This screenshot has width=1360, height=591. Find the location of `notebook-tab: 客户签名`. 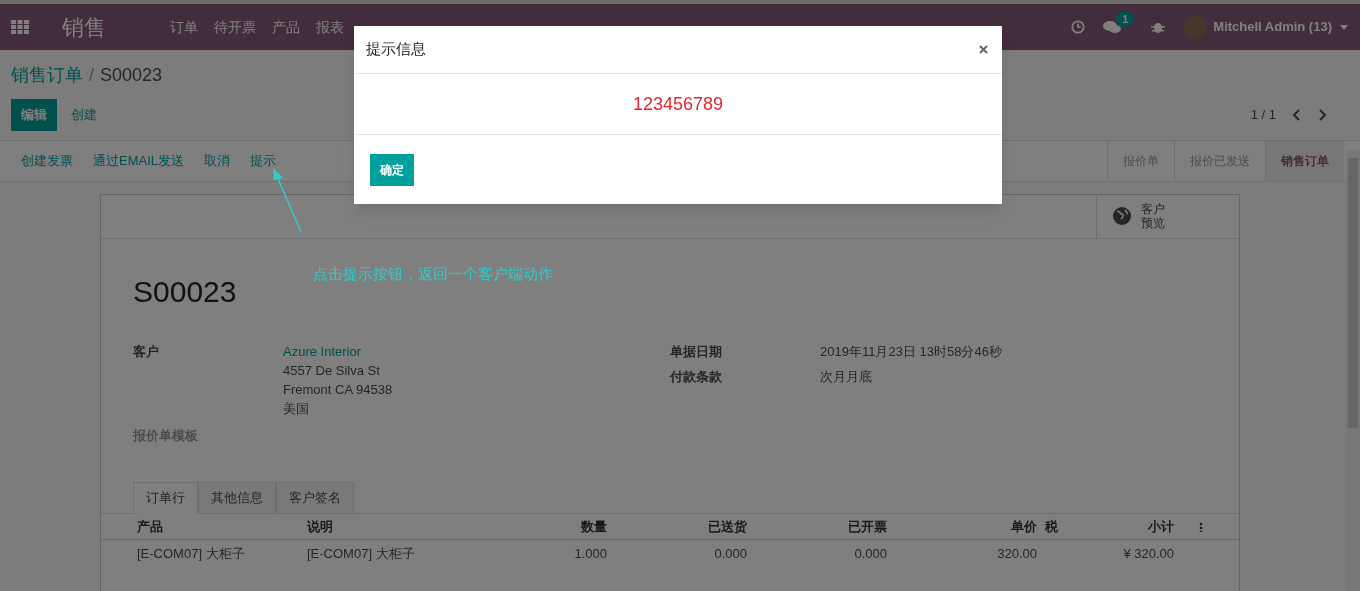

notebook-tab: 客户签名 is located at coordinates (315, 498).